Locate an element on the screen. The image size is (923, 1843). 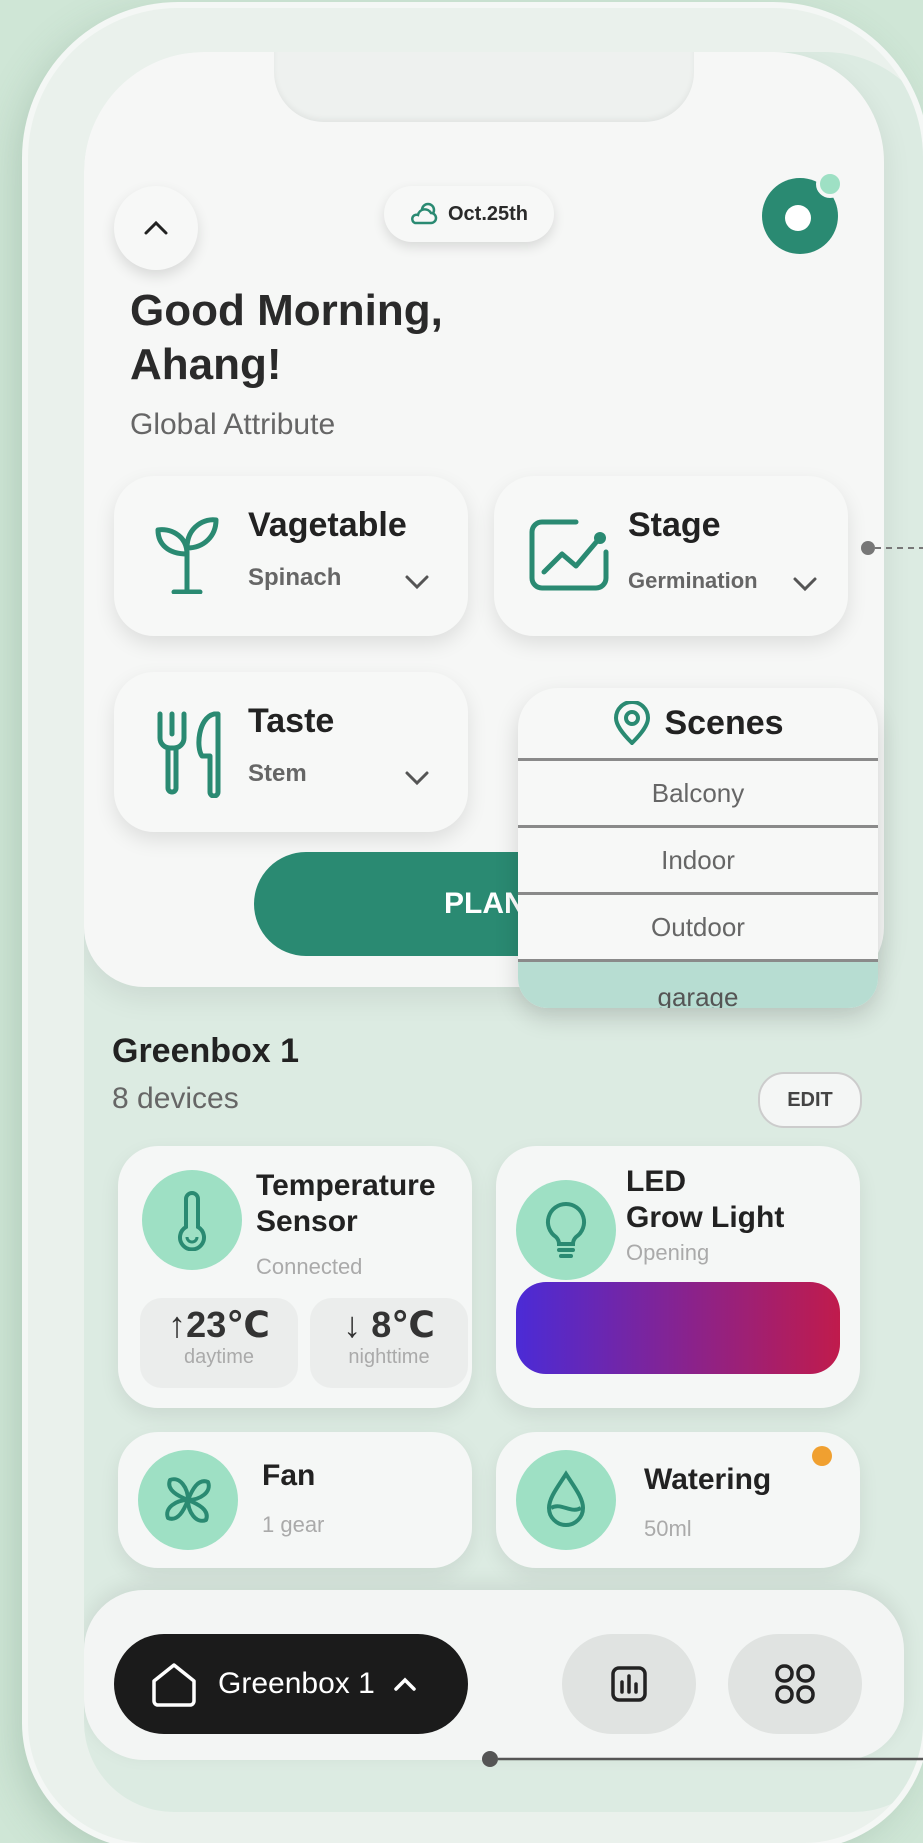
taste-select: Taste Stem is located at coordinates (291, 752).